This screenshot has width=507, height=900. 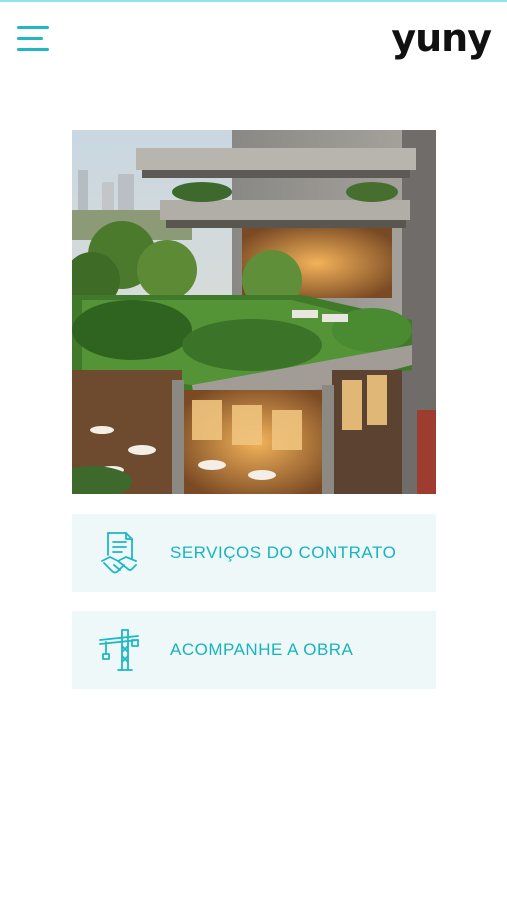 What do you see at coordinates (253, 1) in the screenshot?
I see `top-accent-line` at bounding box center [253, 1].